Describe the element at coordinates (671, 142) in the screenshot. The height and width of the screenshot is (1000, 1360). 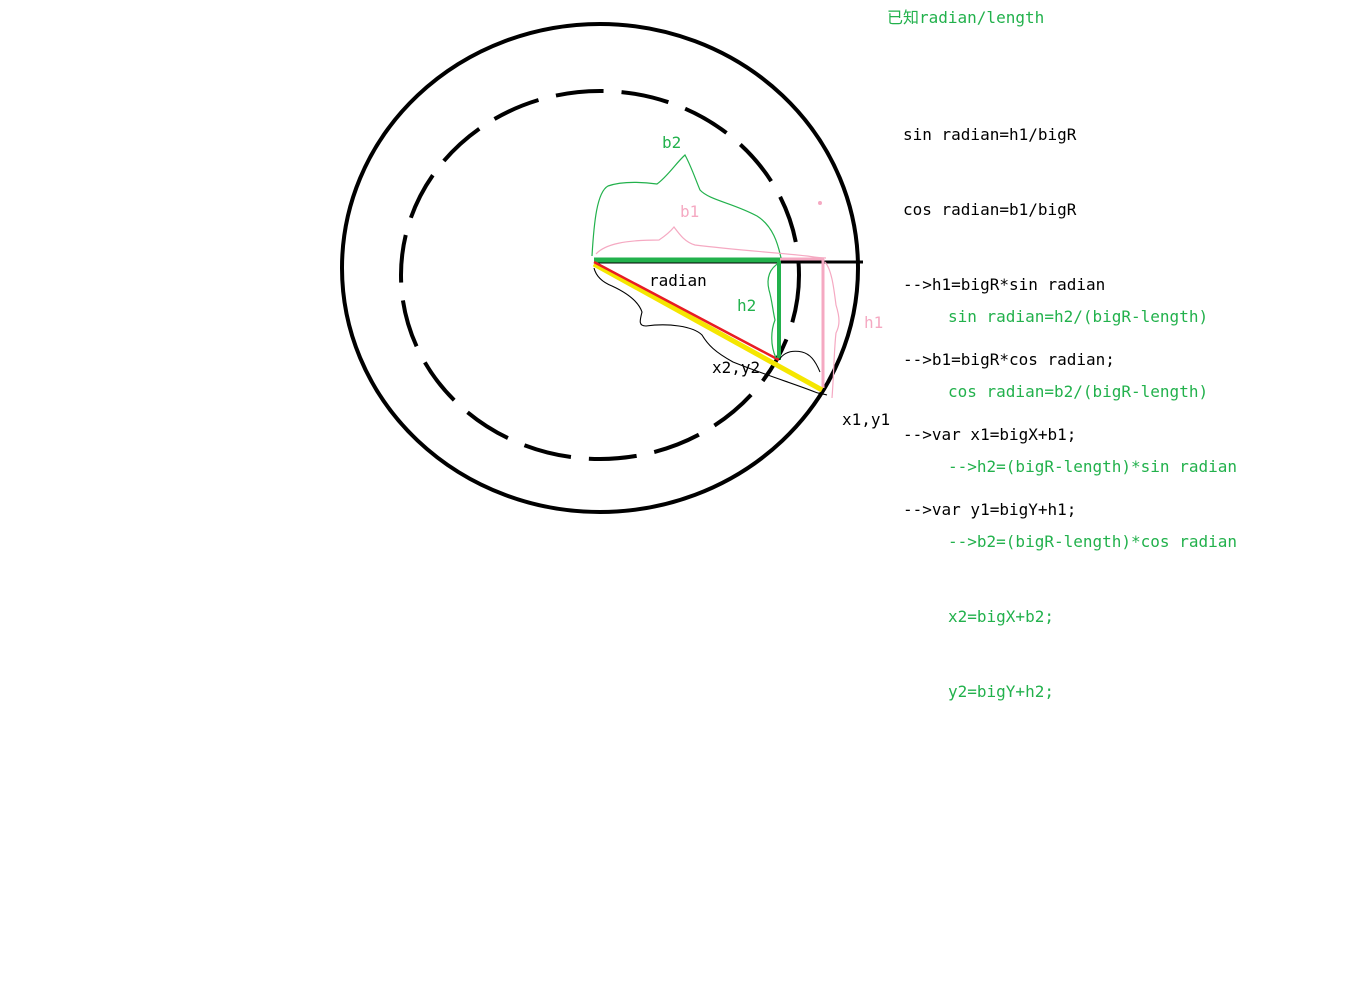
I see `b2-label: b2` at that location.